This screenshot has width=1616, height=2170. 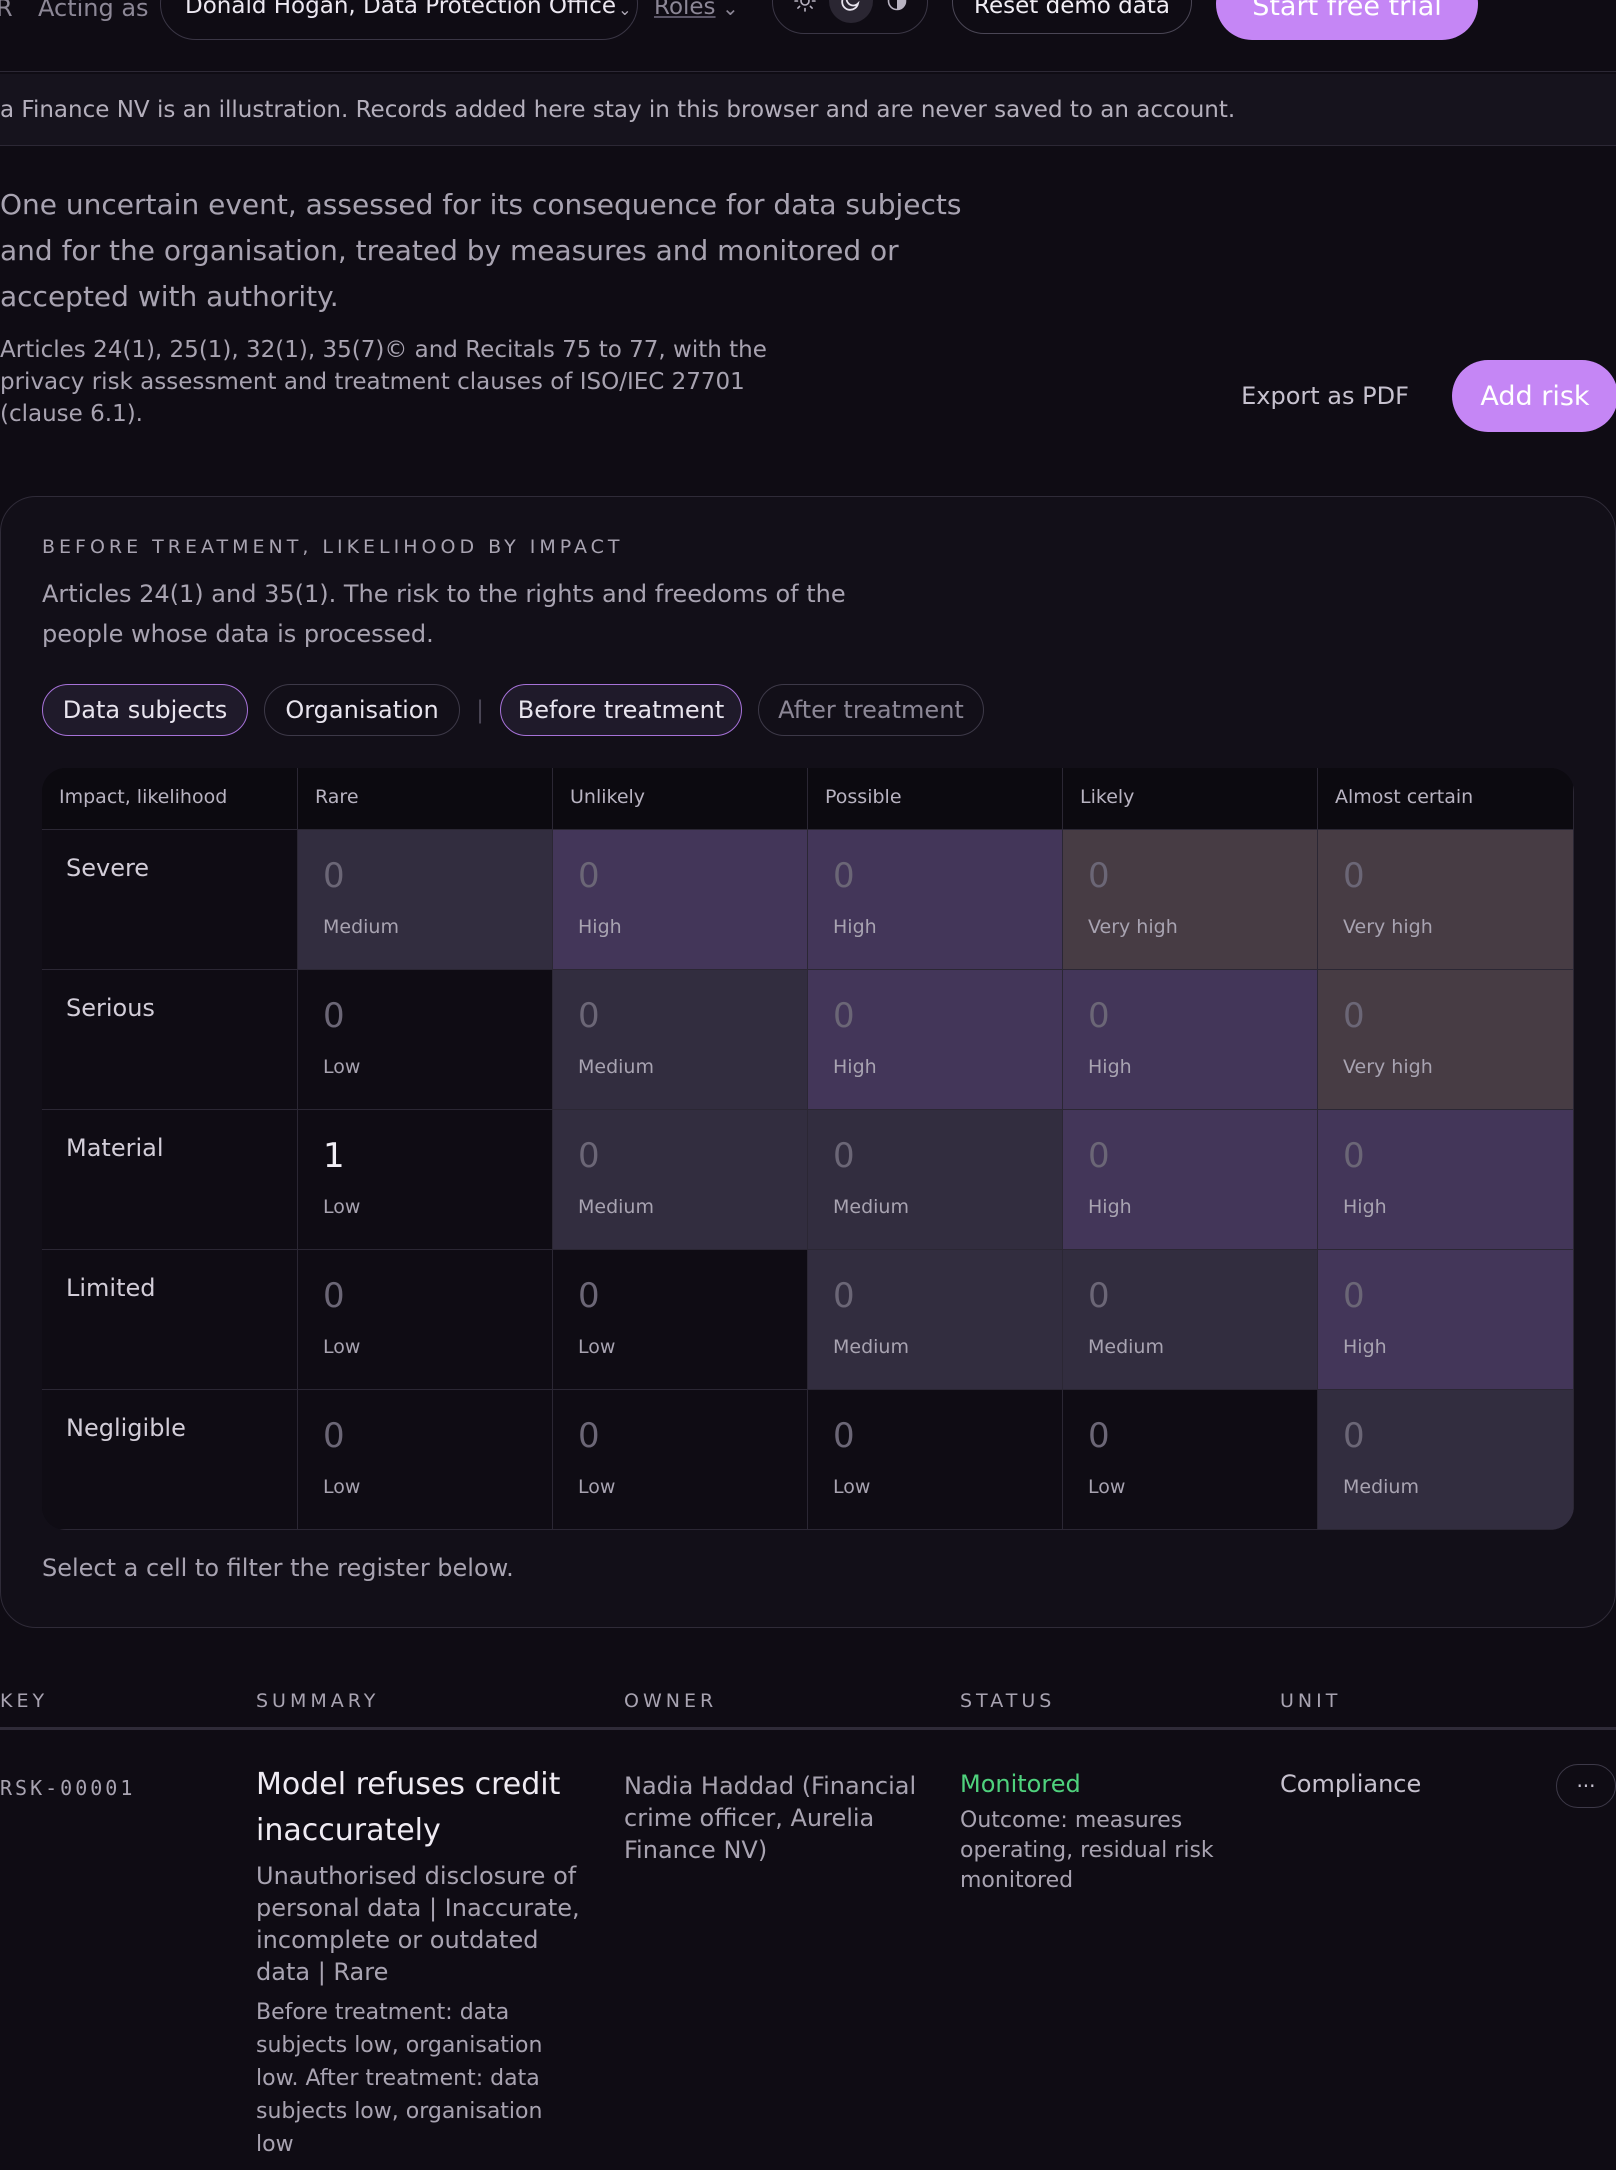 I want to click on column-header-owner: OWNER, so click(x=671, y=1701).